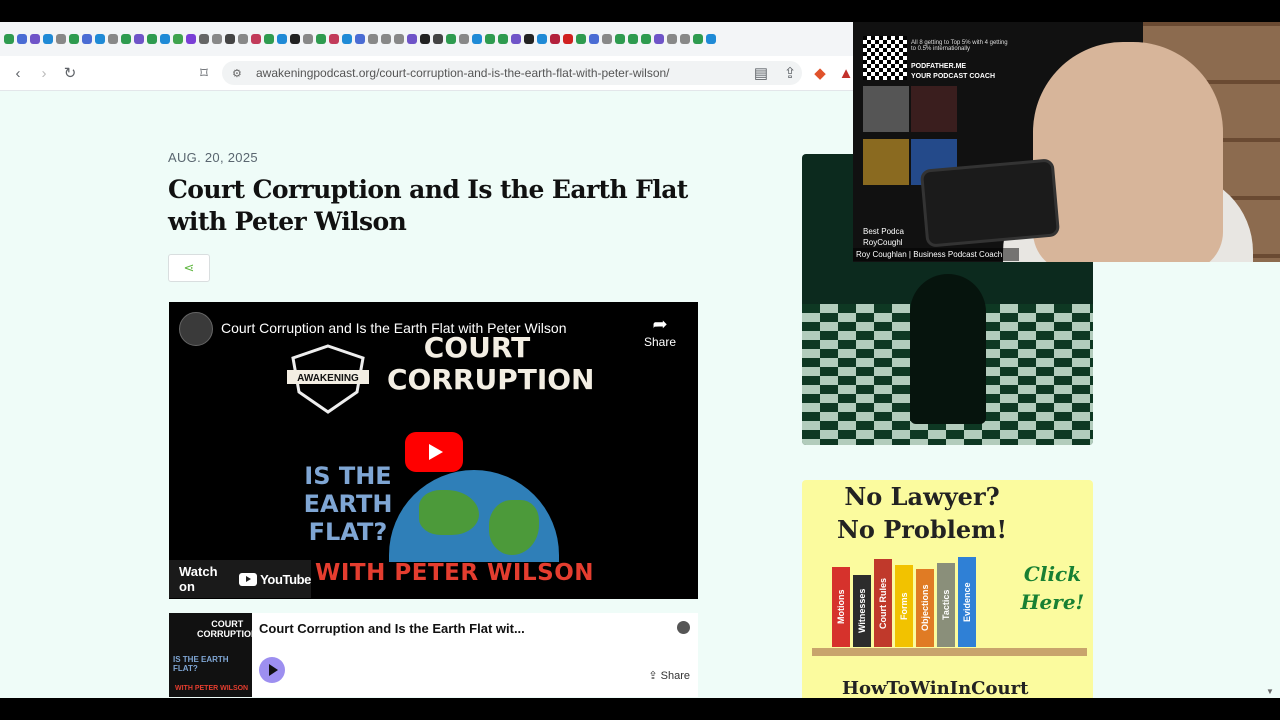  What do you see at coordinates (201, 664) in the screenshot?
I see `thumb-question: IS THE EARTH FLAT?` at bounding box center [201, 664].